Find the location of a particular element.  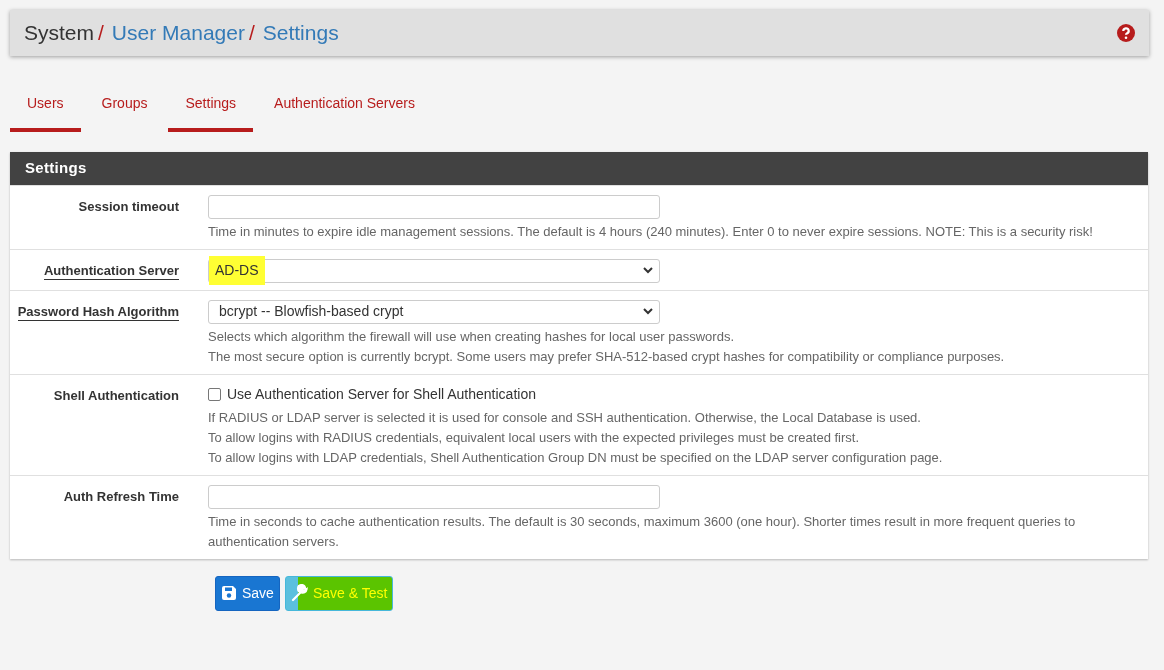

field-label: Session timeout is located at coordinates (128, 206).